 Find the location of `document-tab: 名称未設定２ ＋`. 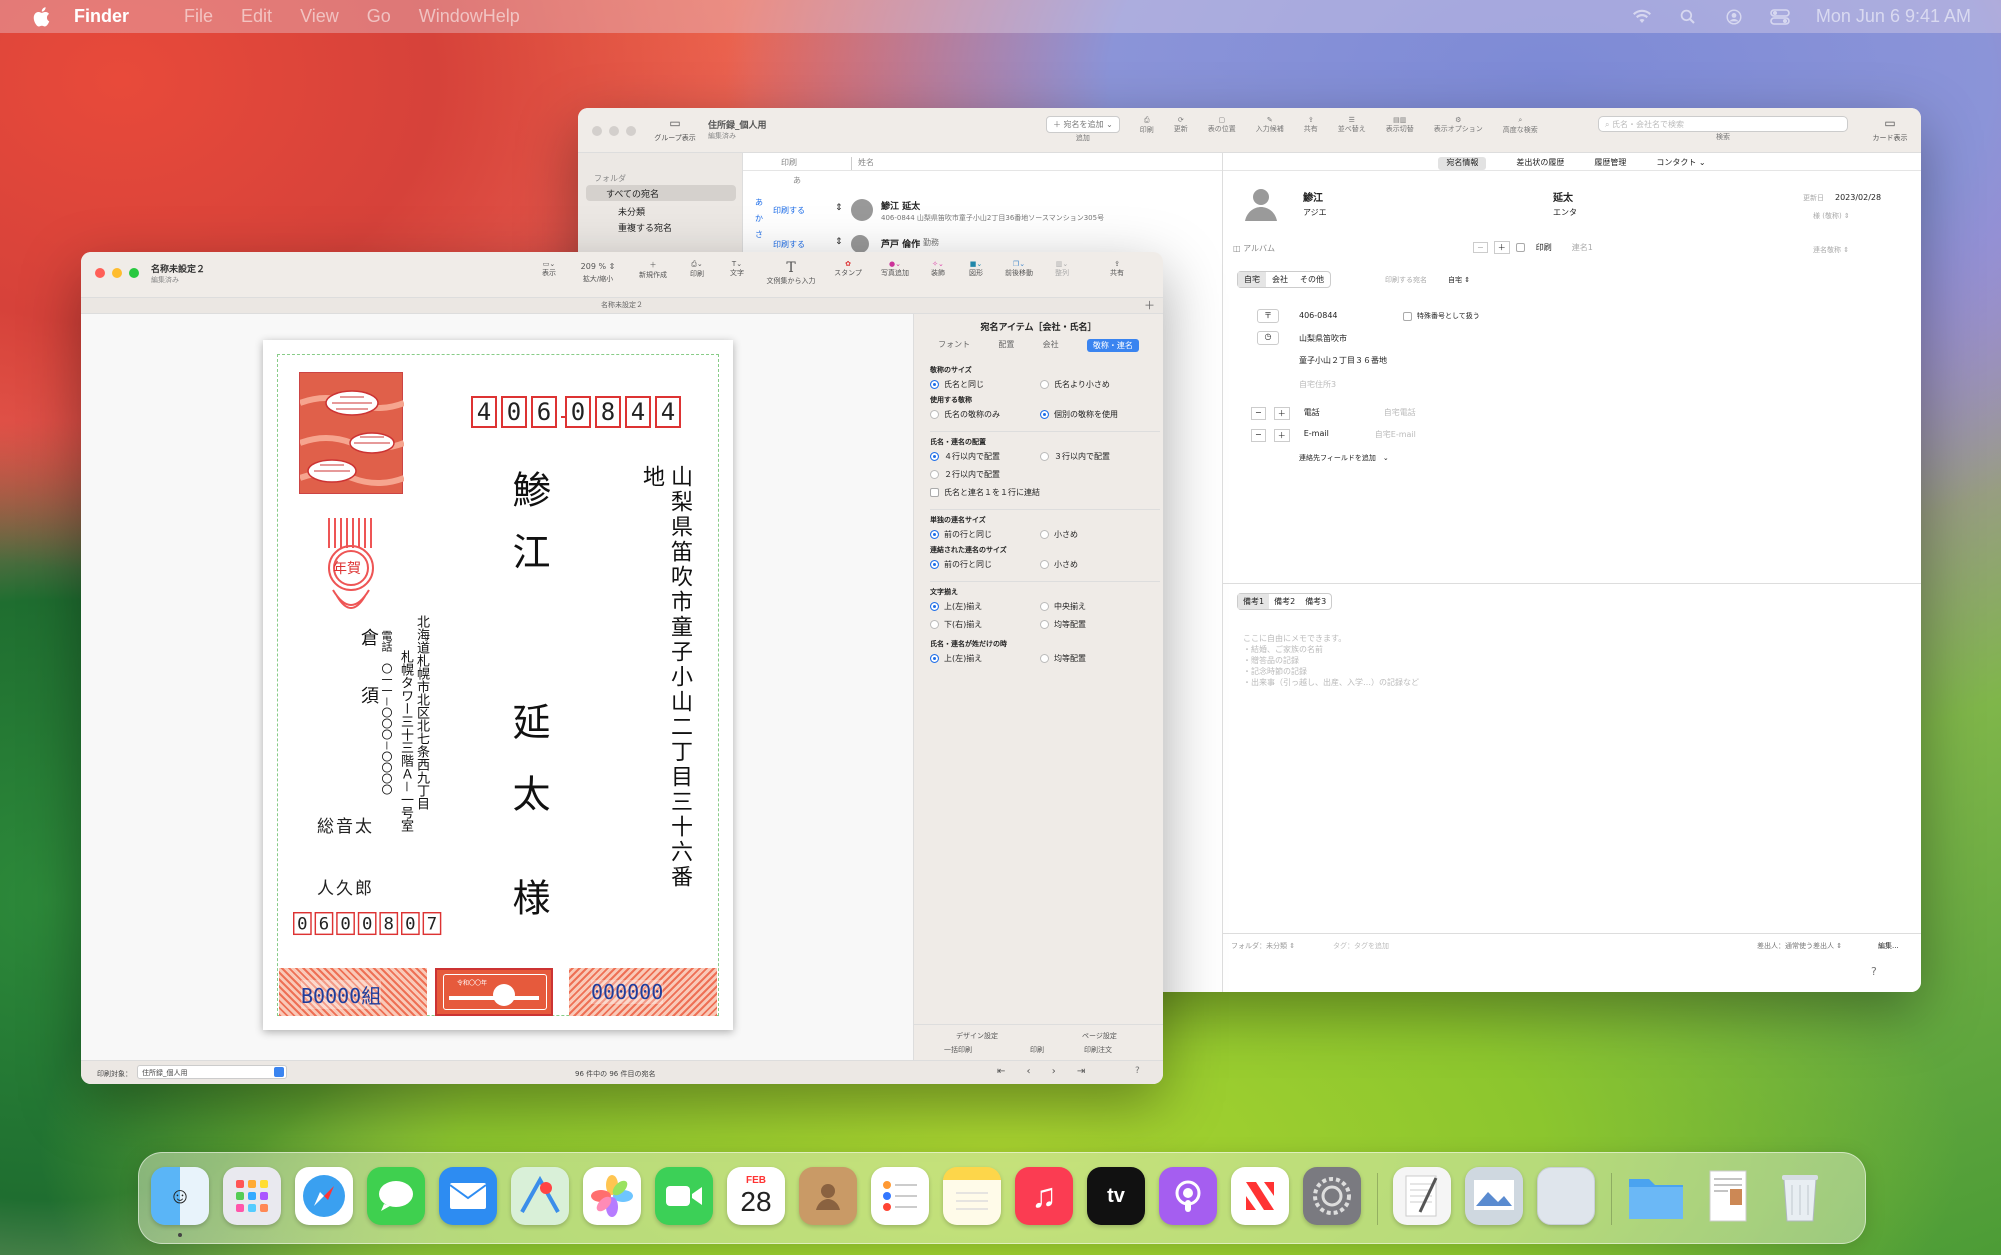

document-tab: 名称未設定２ ＋ is located at coordinates (622, 306).